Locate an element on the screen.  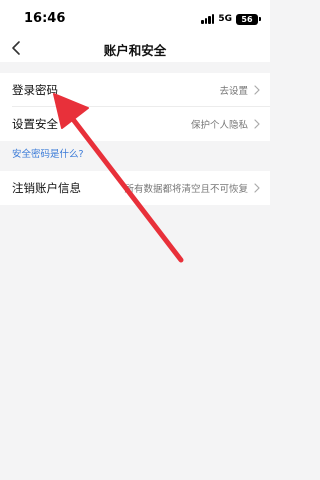
status-time: 16:46 is located at coordinates (45, 18).